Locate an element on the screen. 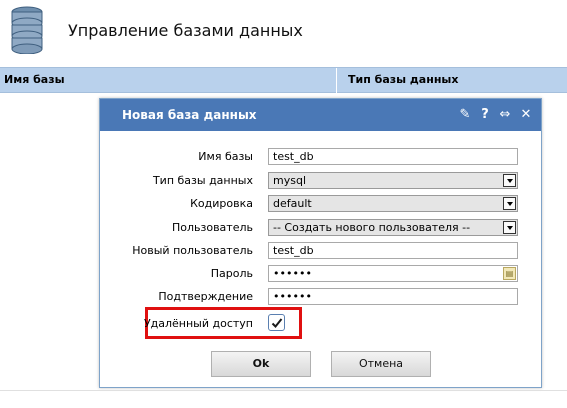 The height and width of the screenshot is (408, 567). db-name-label: Имя базы is located at coordinates (225, 156).